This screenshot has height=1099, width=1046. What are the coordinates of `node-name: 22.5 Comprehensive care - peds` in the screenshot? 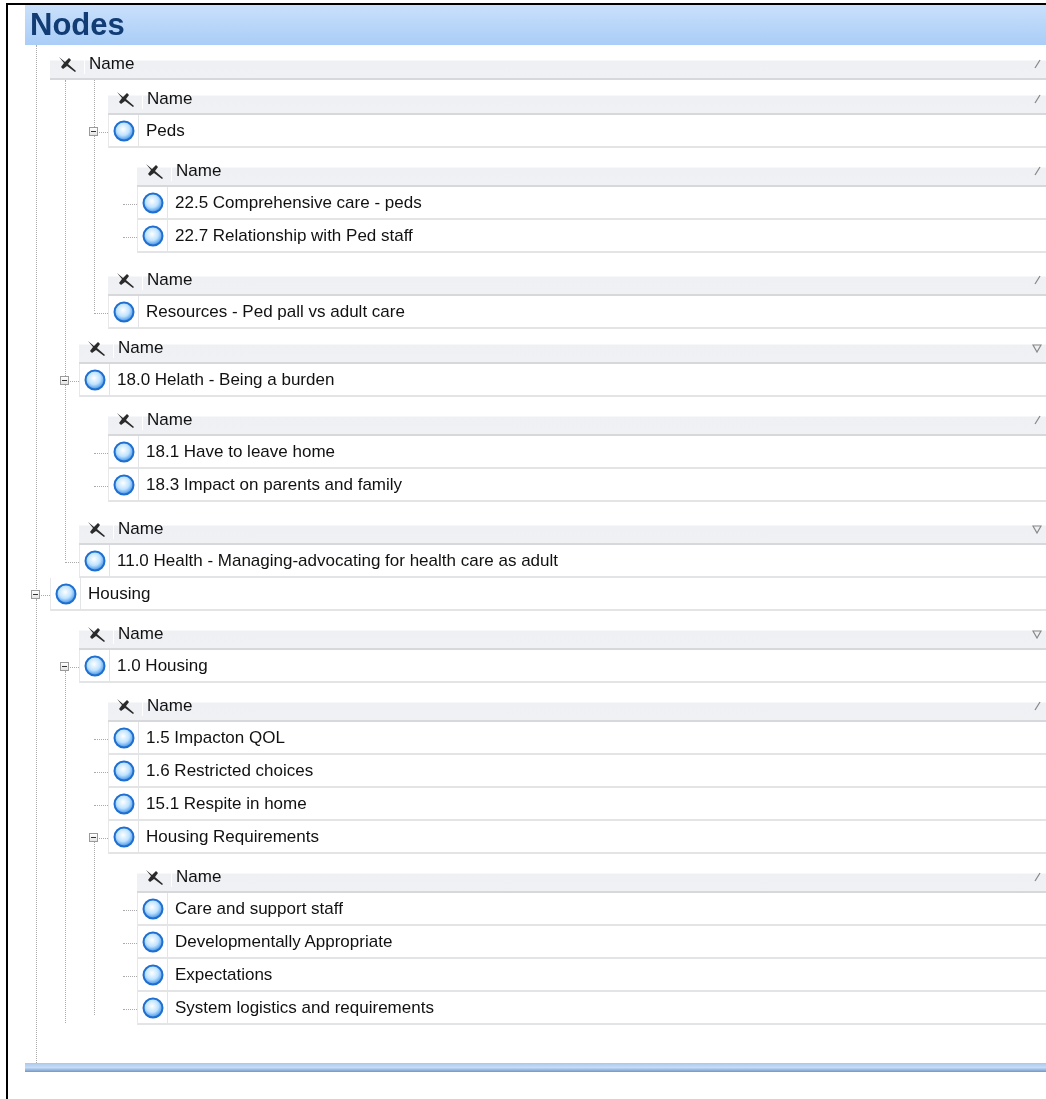 It's located at (298, 202).